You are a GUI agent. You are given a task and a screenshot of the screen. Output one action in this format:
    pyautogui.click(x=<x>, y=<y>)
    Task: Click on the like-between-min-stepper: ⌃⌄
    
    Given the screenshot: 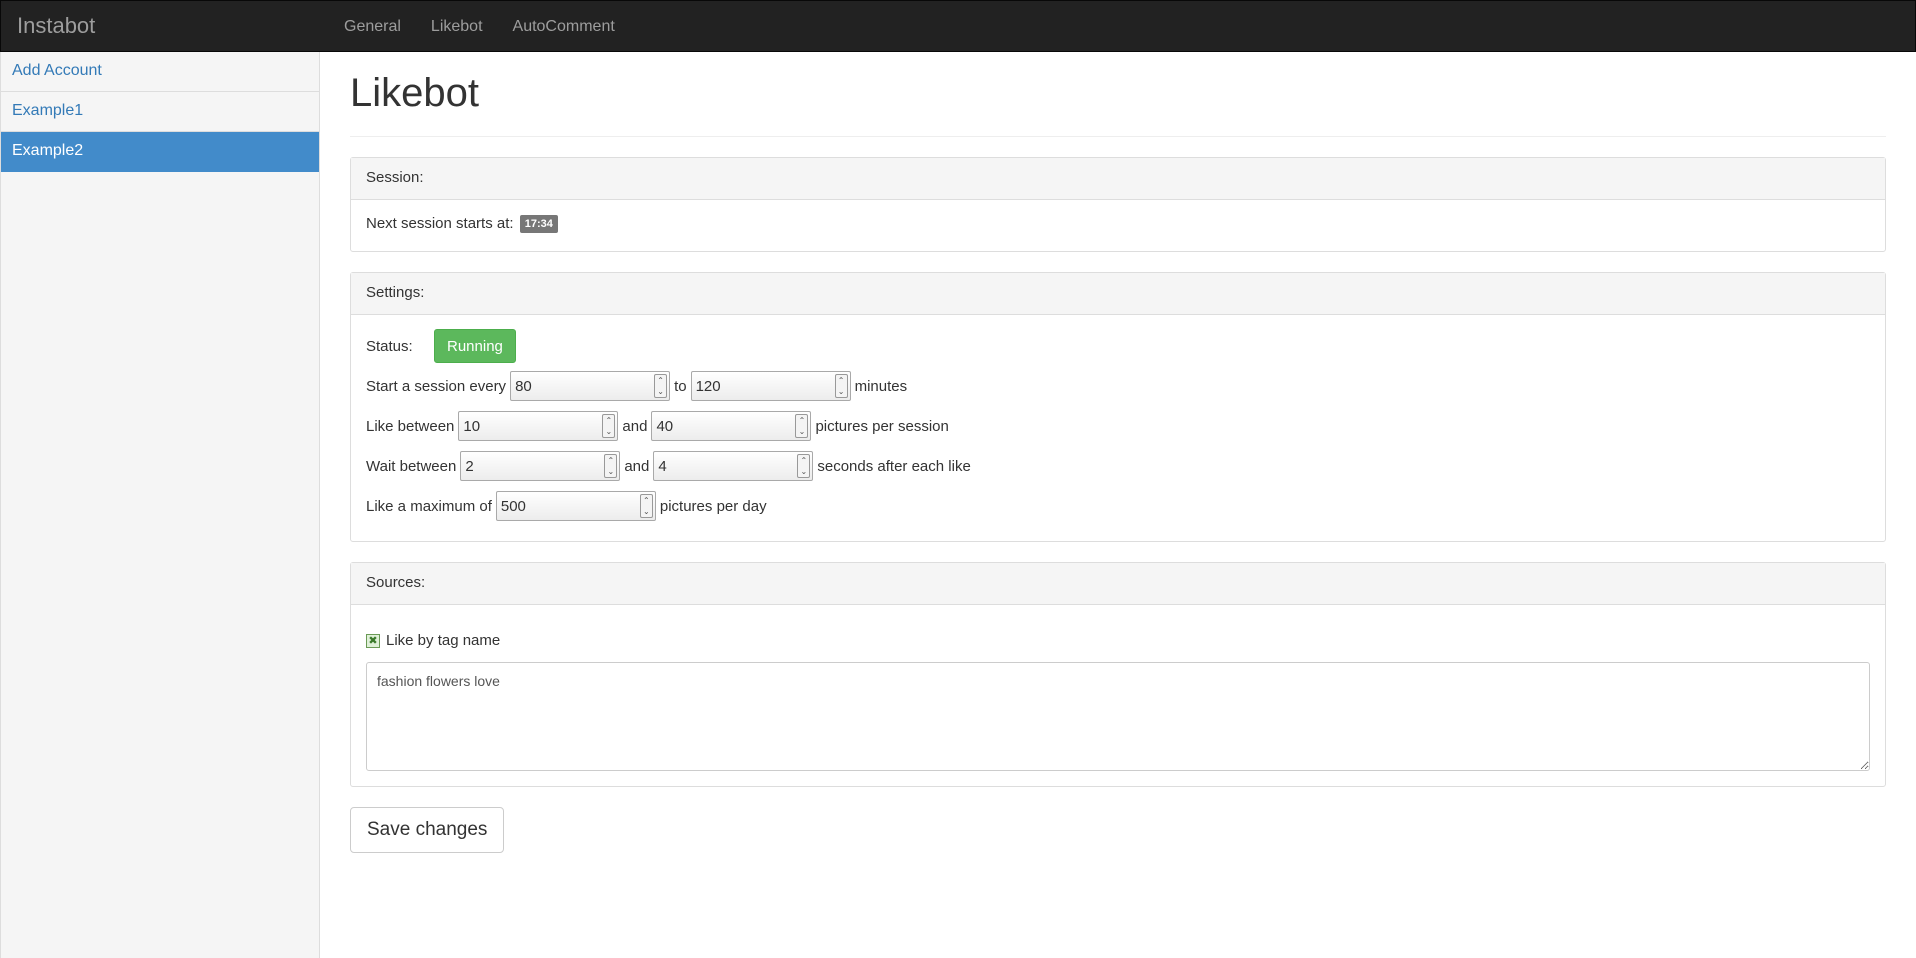 What is the action you would take?
    pyautogui.click(x=538, y=426)
    